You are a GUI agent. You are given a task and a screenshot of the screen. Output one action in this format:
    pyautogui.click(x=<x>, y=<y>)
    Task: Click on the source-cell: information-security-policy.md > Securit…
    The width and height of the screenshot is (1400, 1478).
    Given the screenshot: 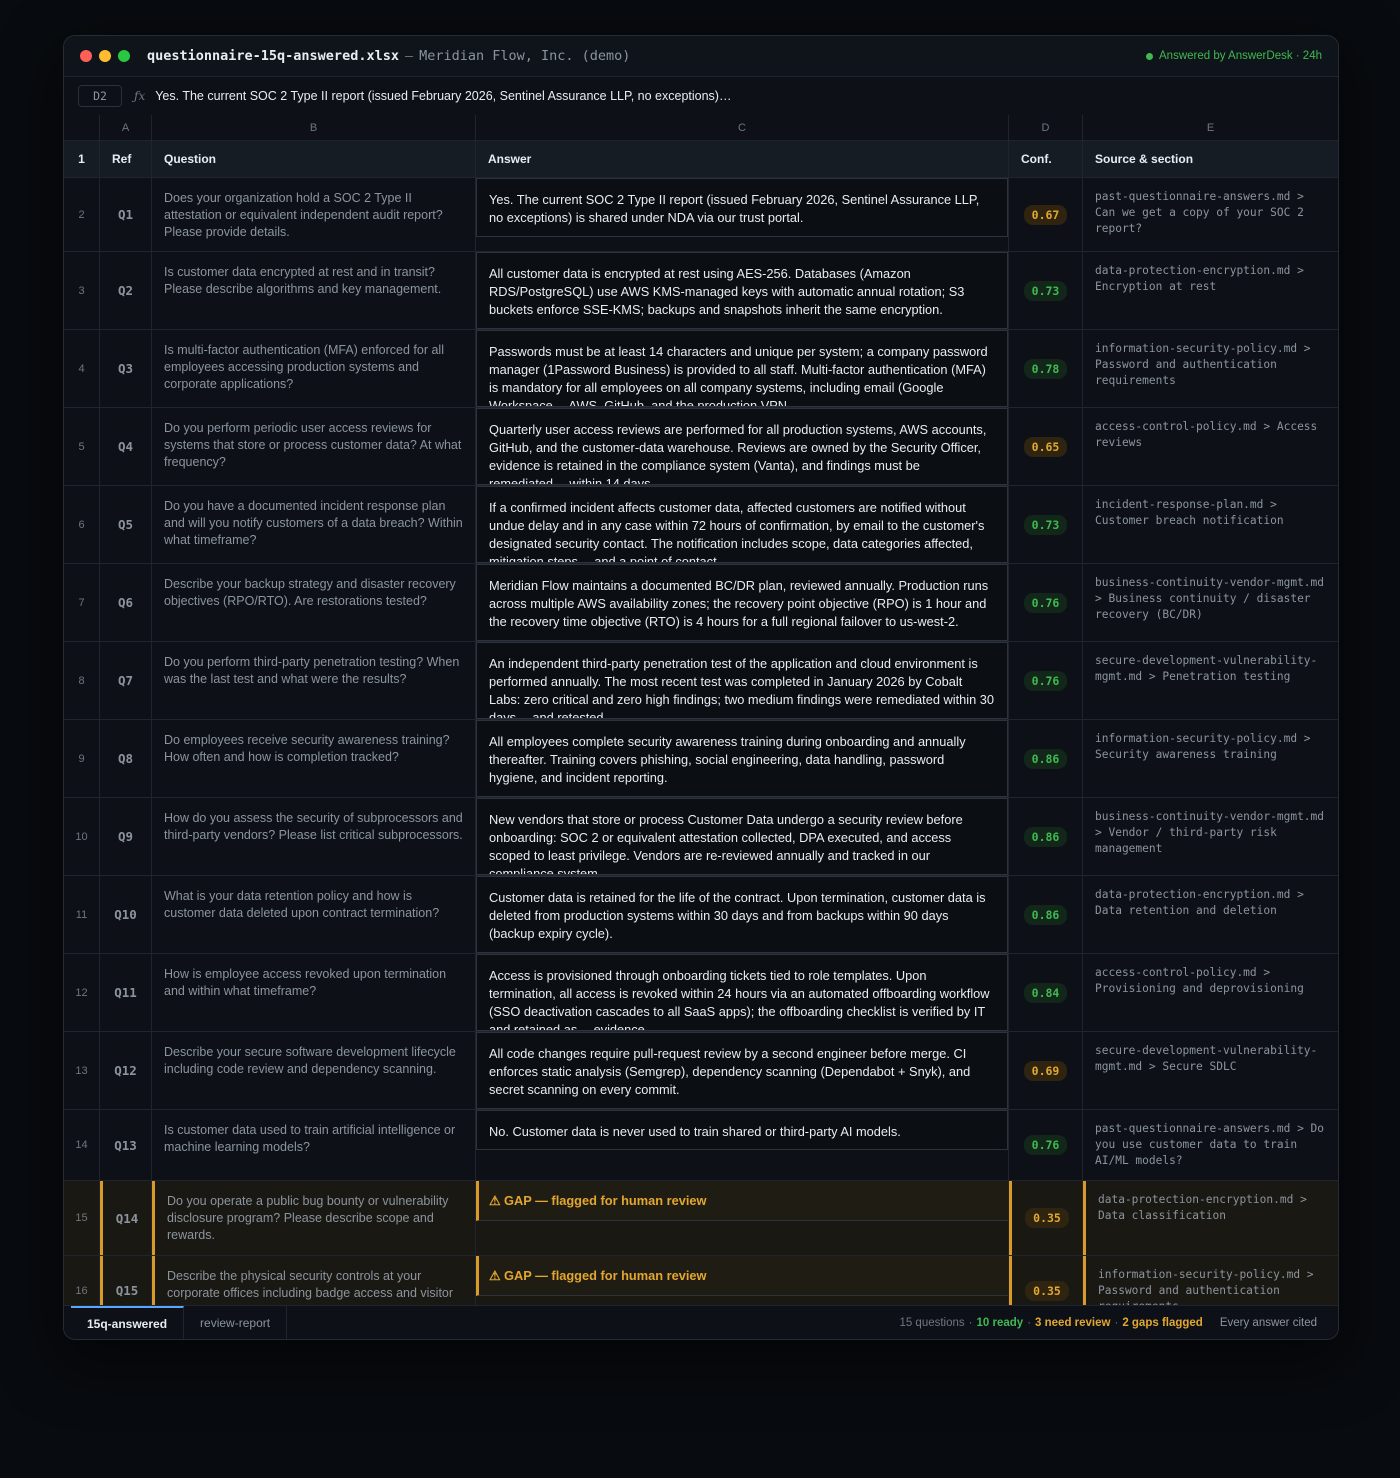 What is the action you would take?
    pyautogui.click(x=1210, y=758)
    